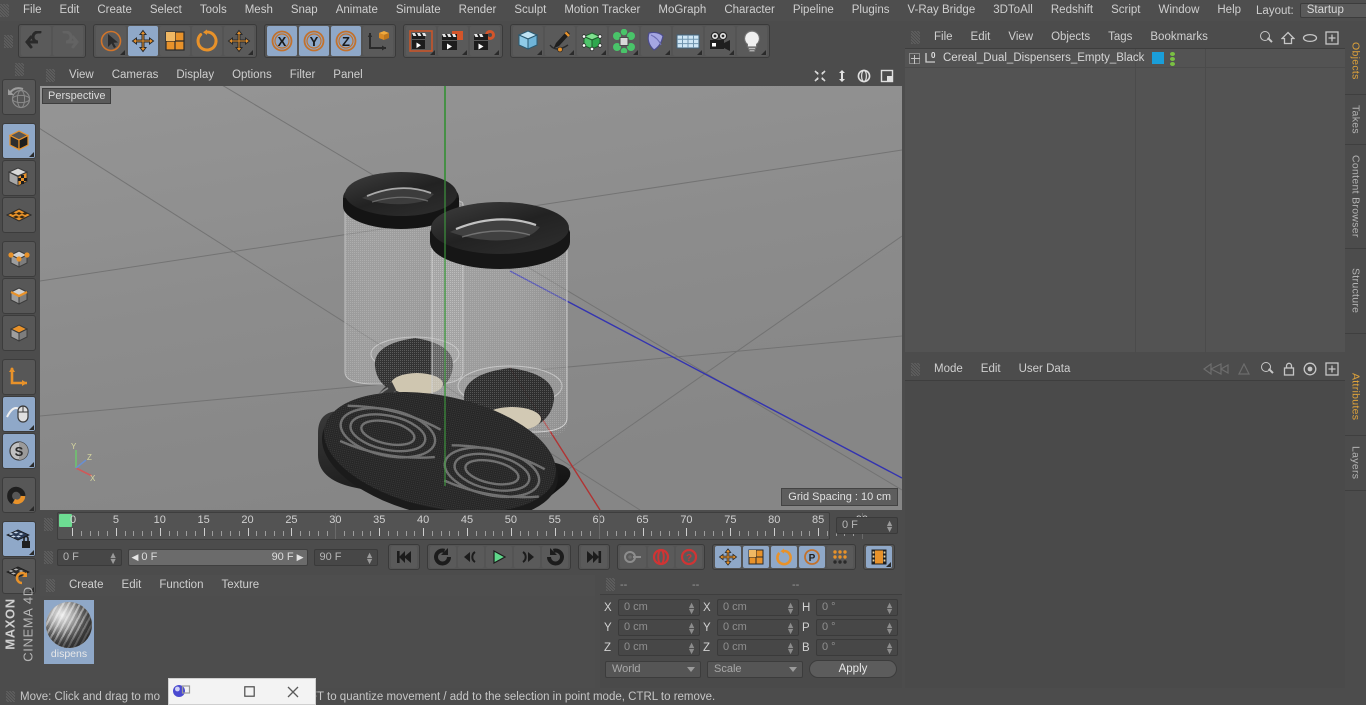  What do you see at coordinates (132, 585) in the screenshot?
I see `material-menu-edit: Edit` at bounding box center [132, 585].